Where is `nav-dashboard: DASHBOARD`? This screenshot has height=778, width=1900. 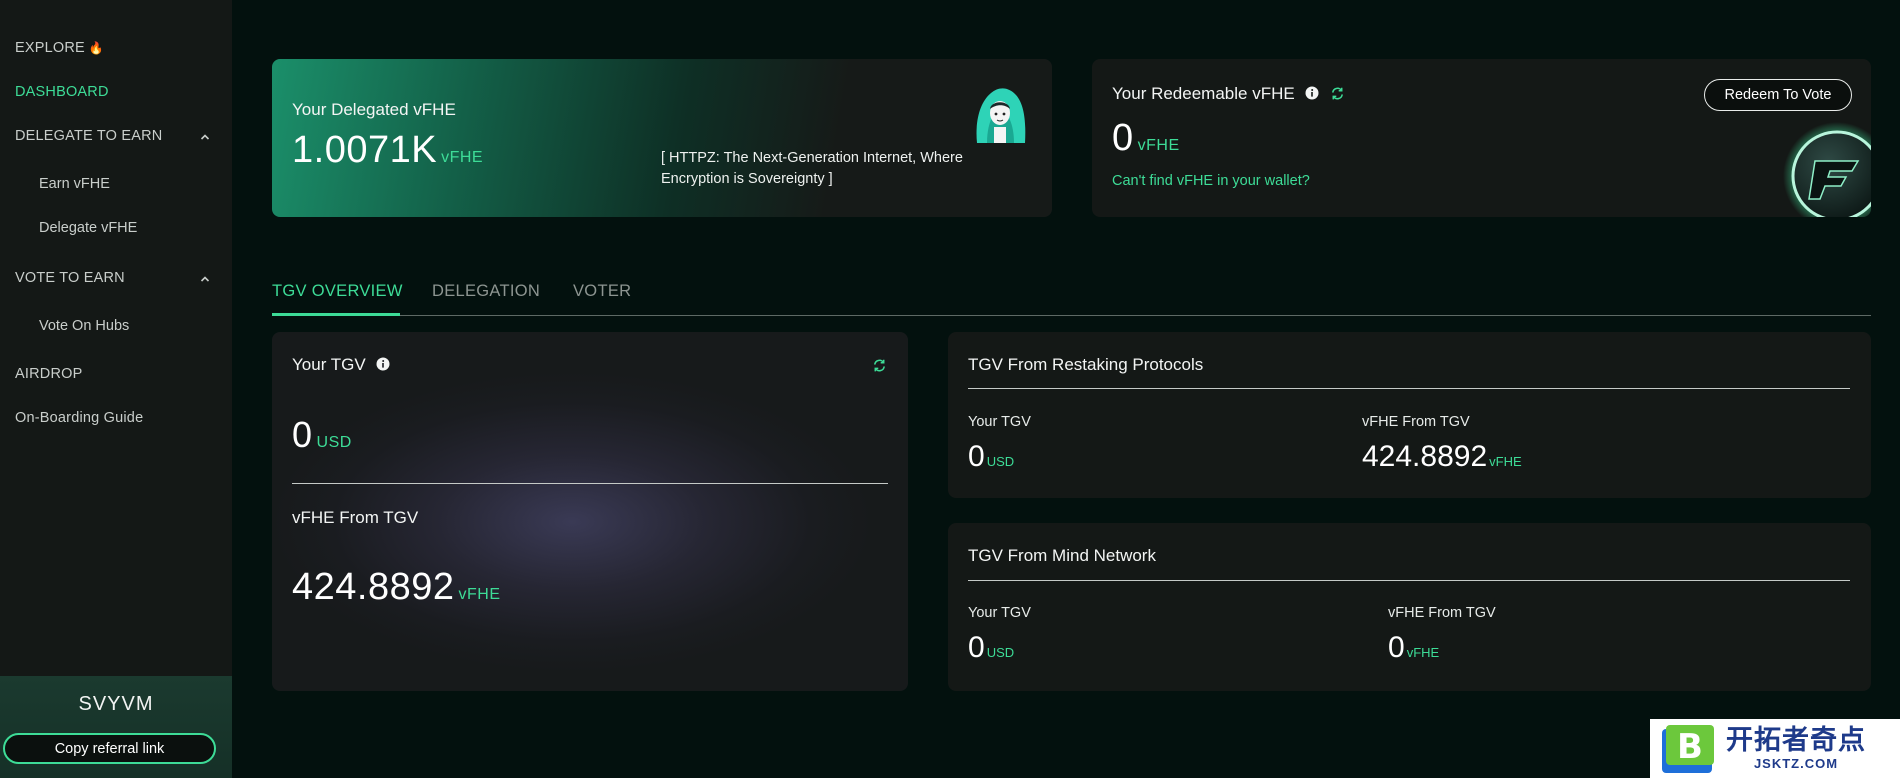
nav-dashboard: DASHBOARD is located at coordinates (62, 92).